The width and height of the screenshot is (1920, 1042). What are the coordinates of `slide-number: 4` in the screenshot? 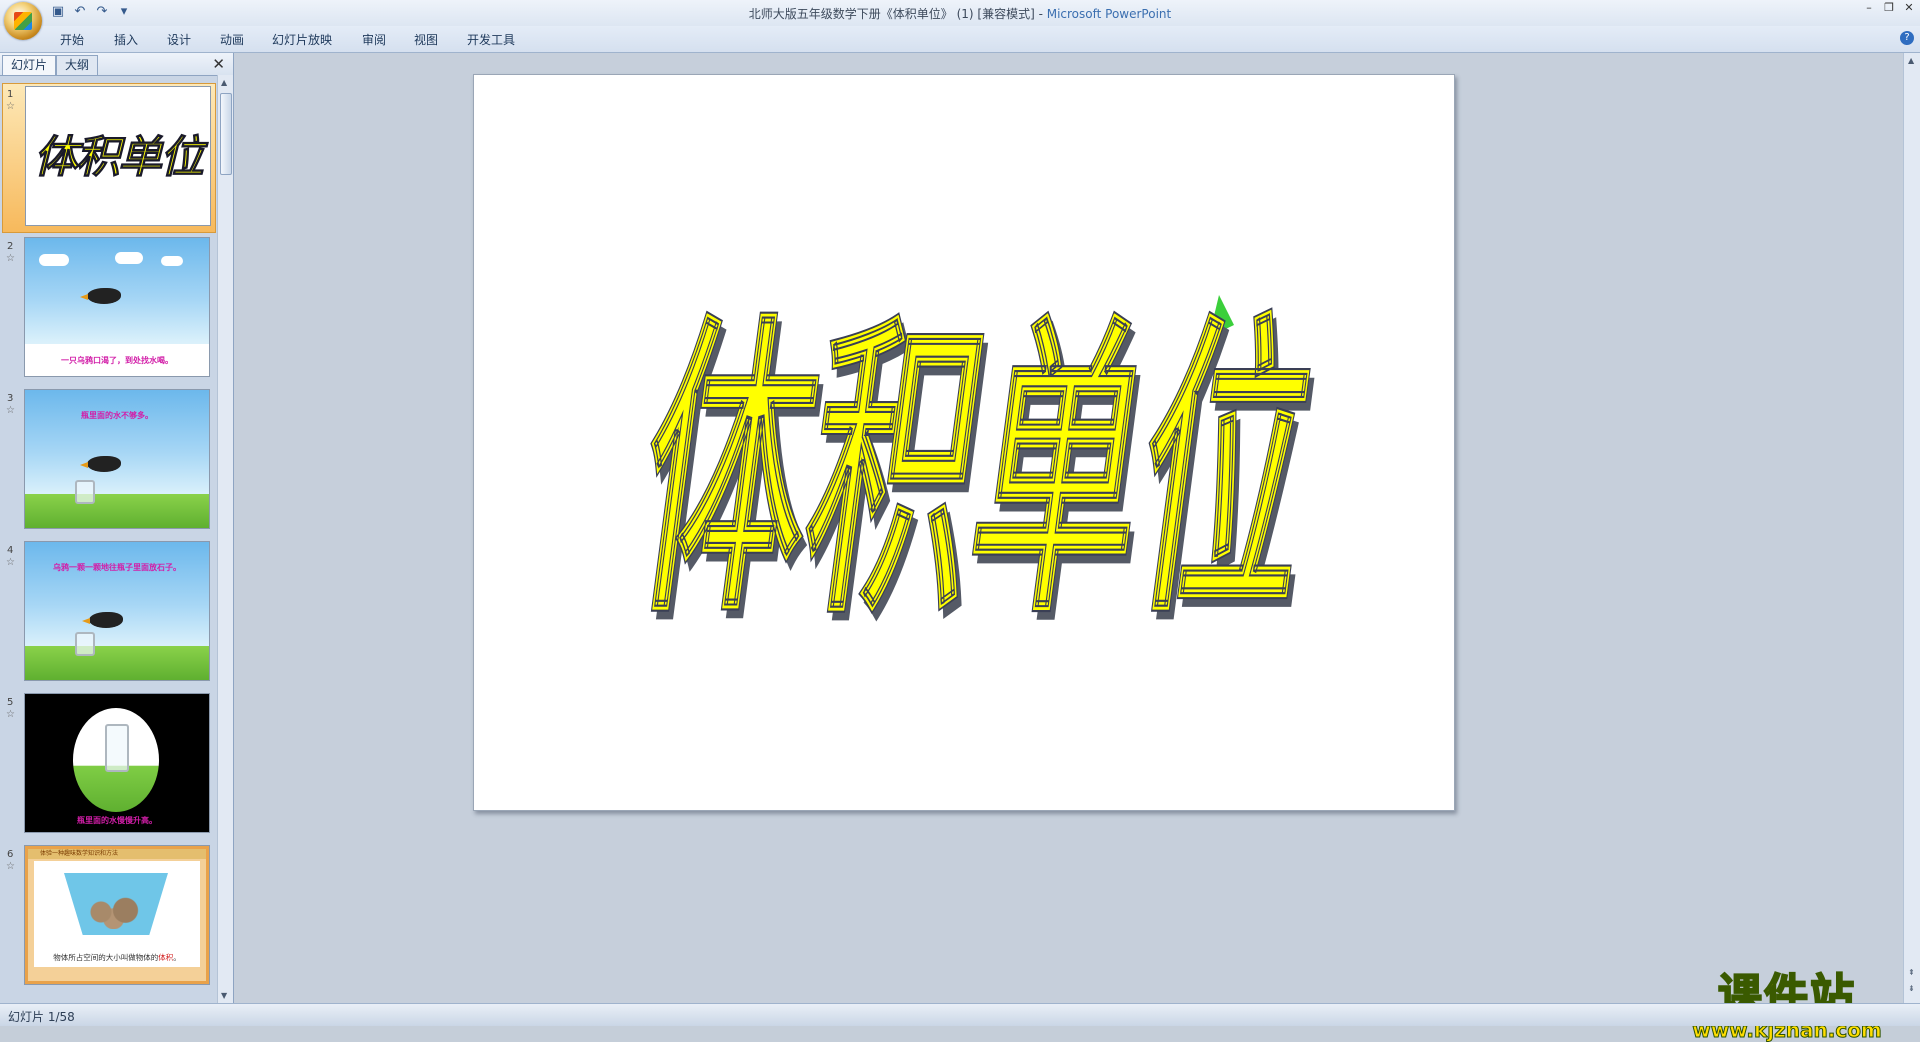 It's located at (10, 550).